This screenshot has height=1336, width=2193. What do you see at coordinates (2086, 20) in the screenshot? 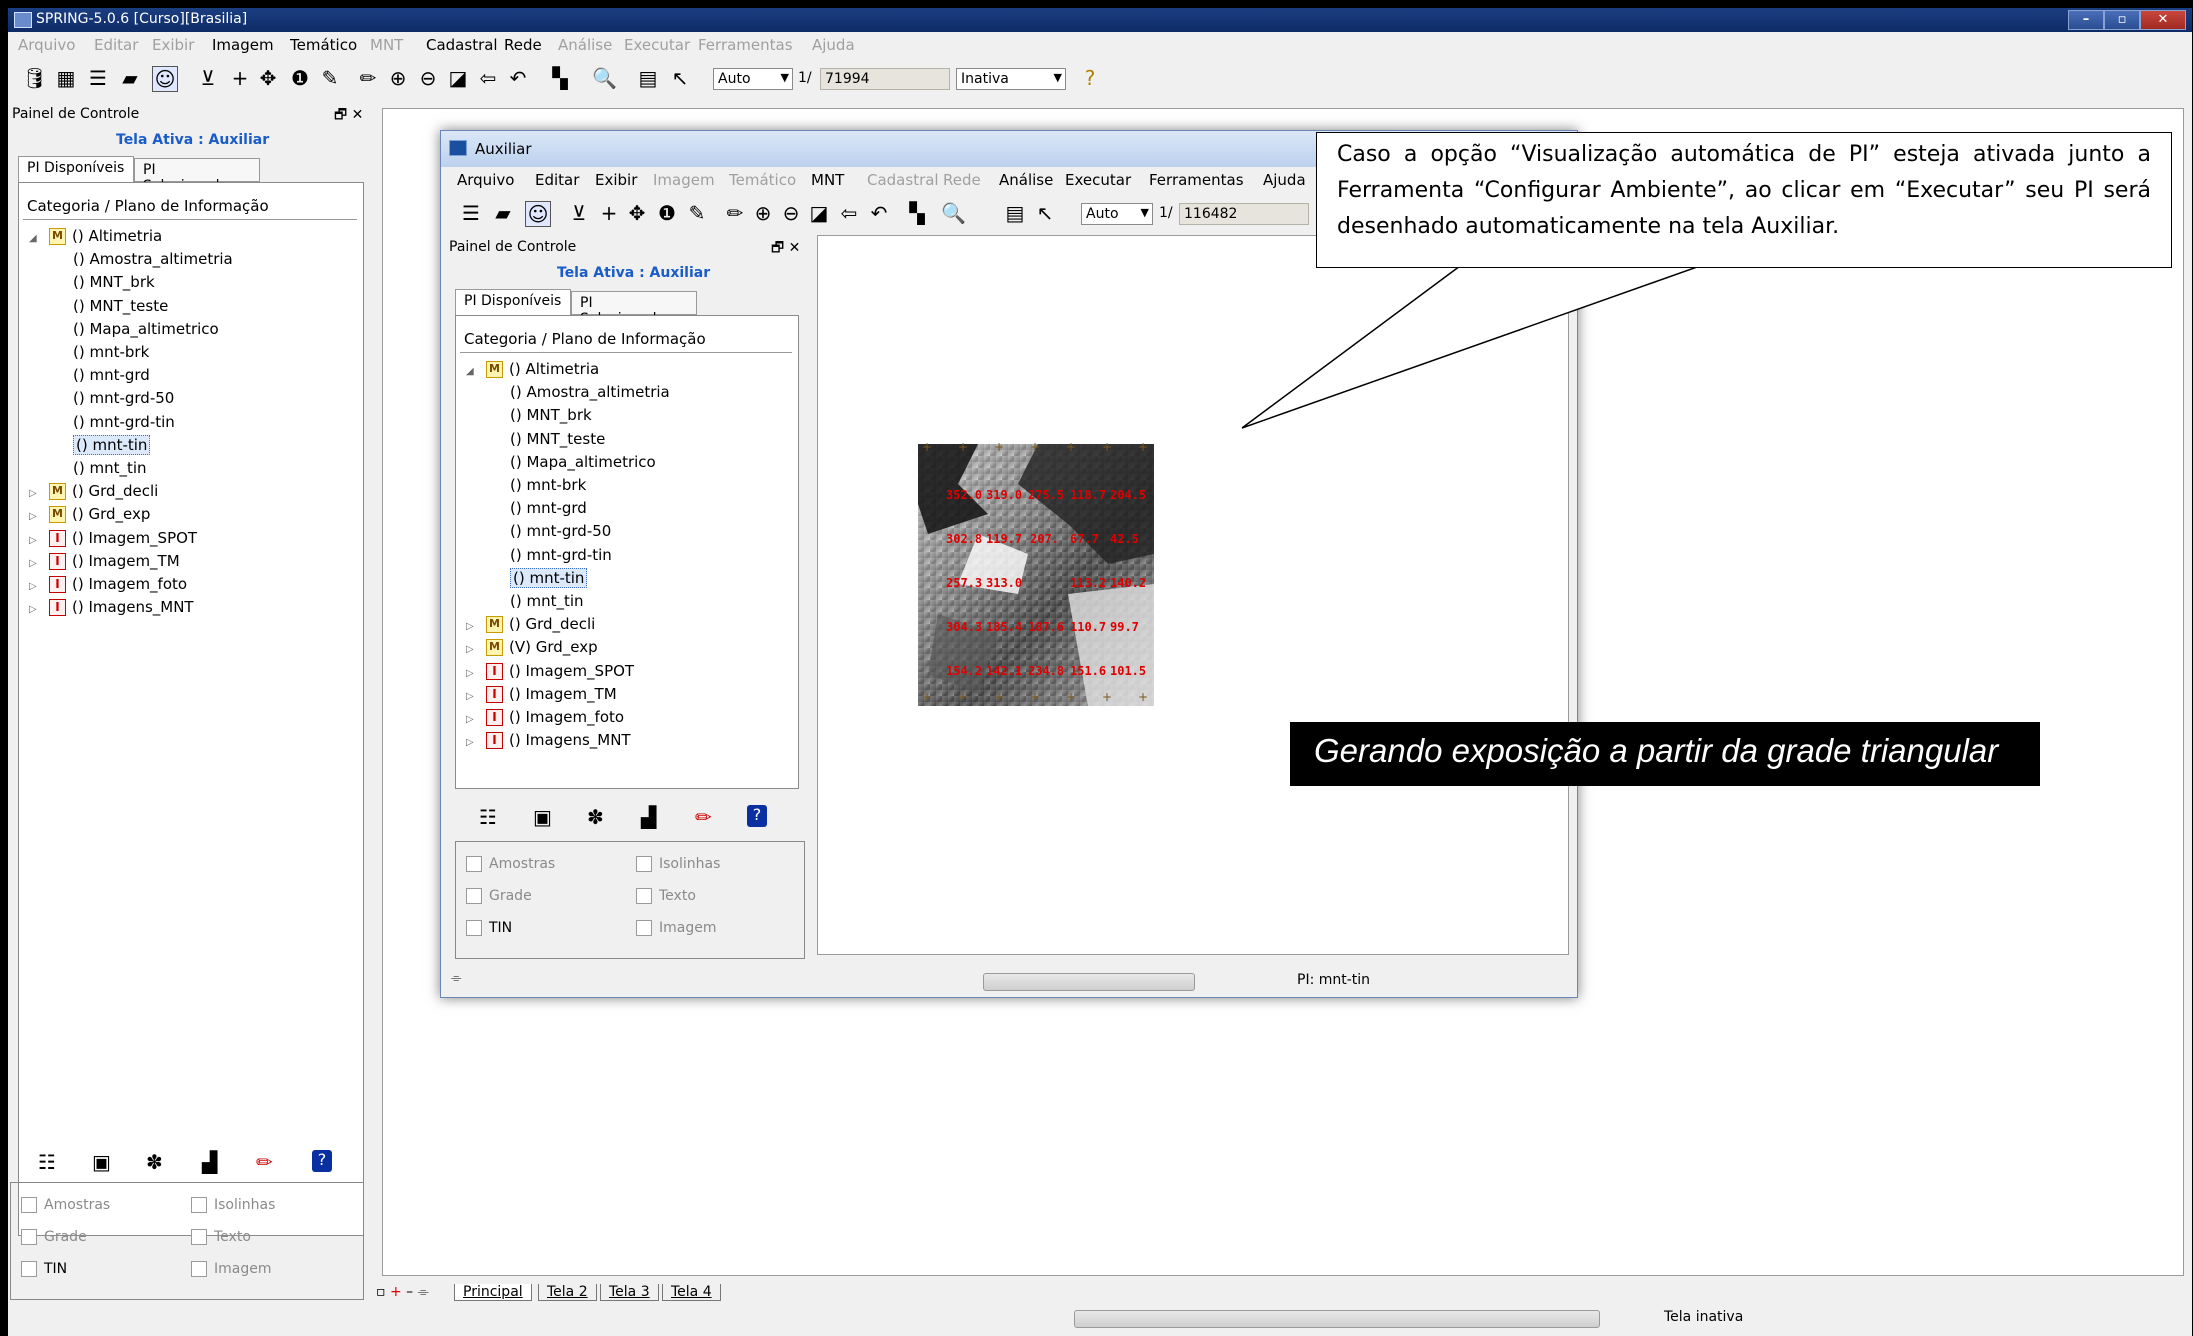
I see `minimize-button: –` at bounding box center [2086, 20].